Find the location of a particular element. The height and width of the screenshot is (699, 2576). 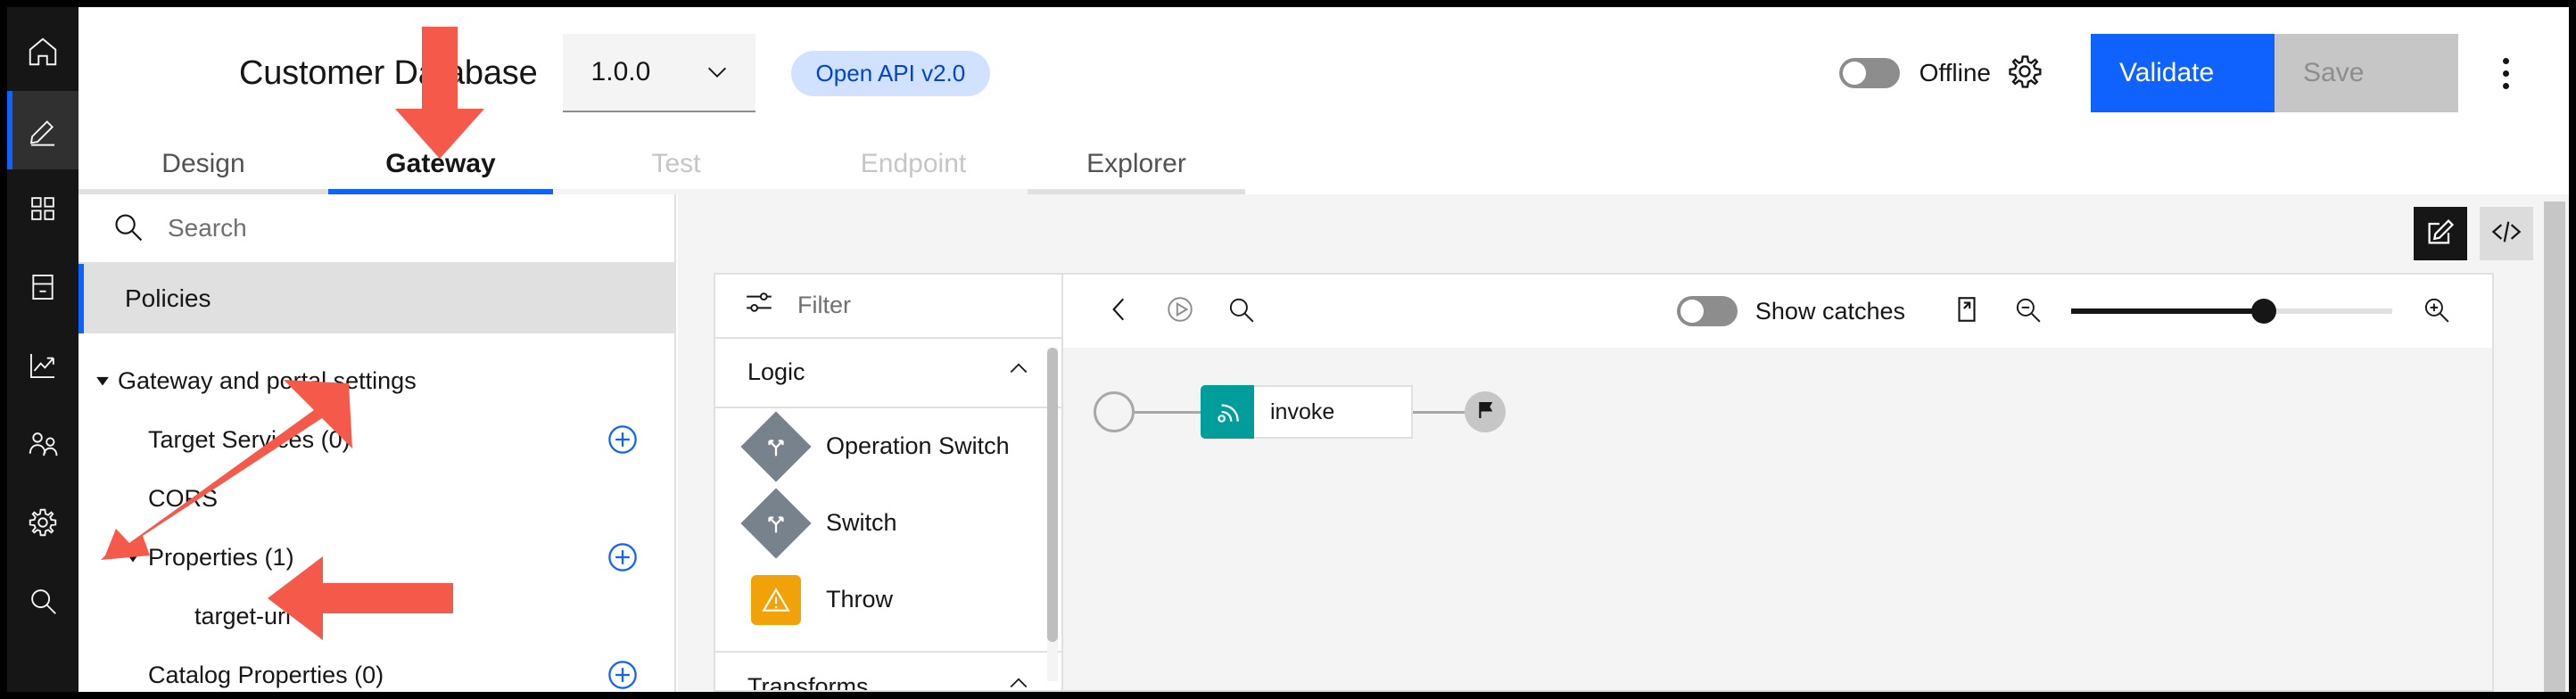

offline-toggle-group: Offline is located at coordinates (1915, 73).